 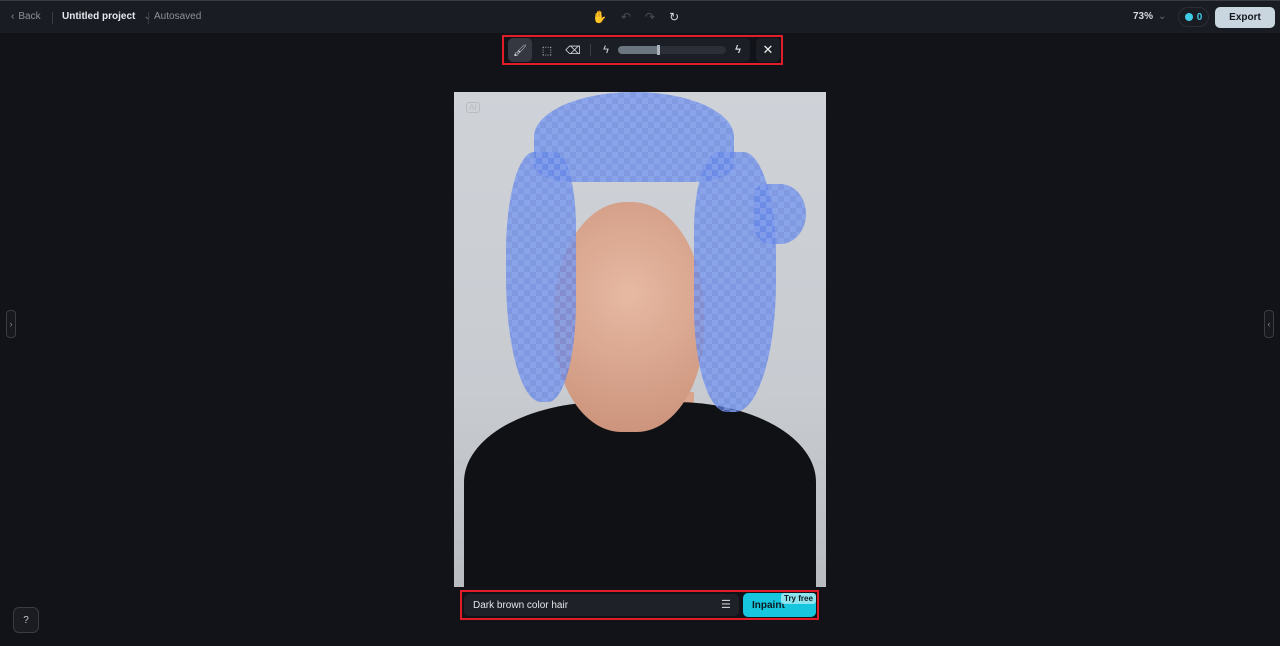 I want to click on export-button: Export, so click(x=1245, y=17).